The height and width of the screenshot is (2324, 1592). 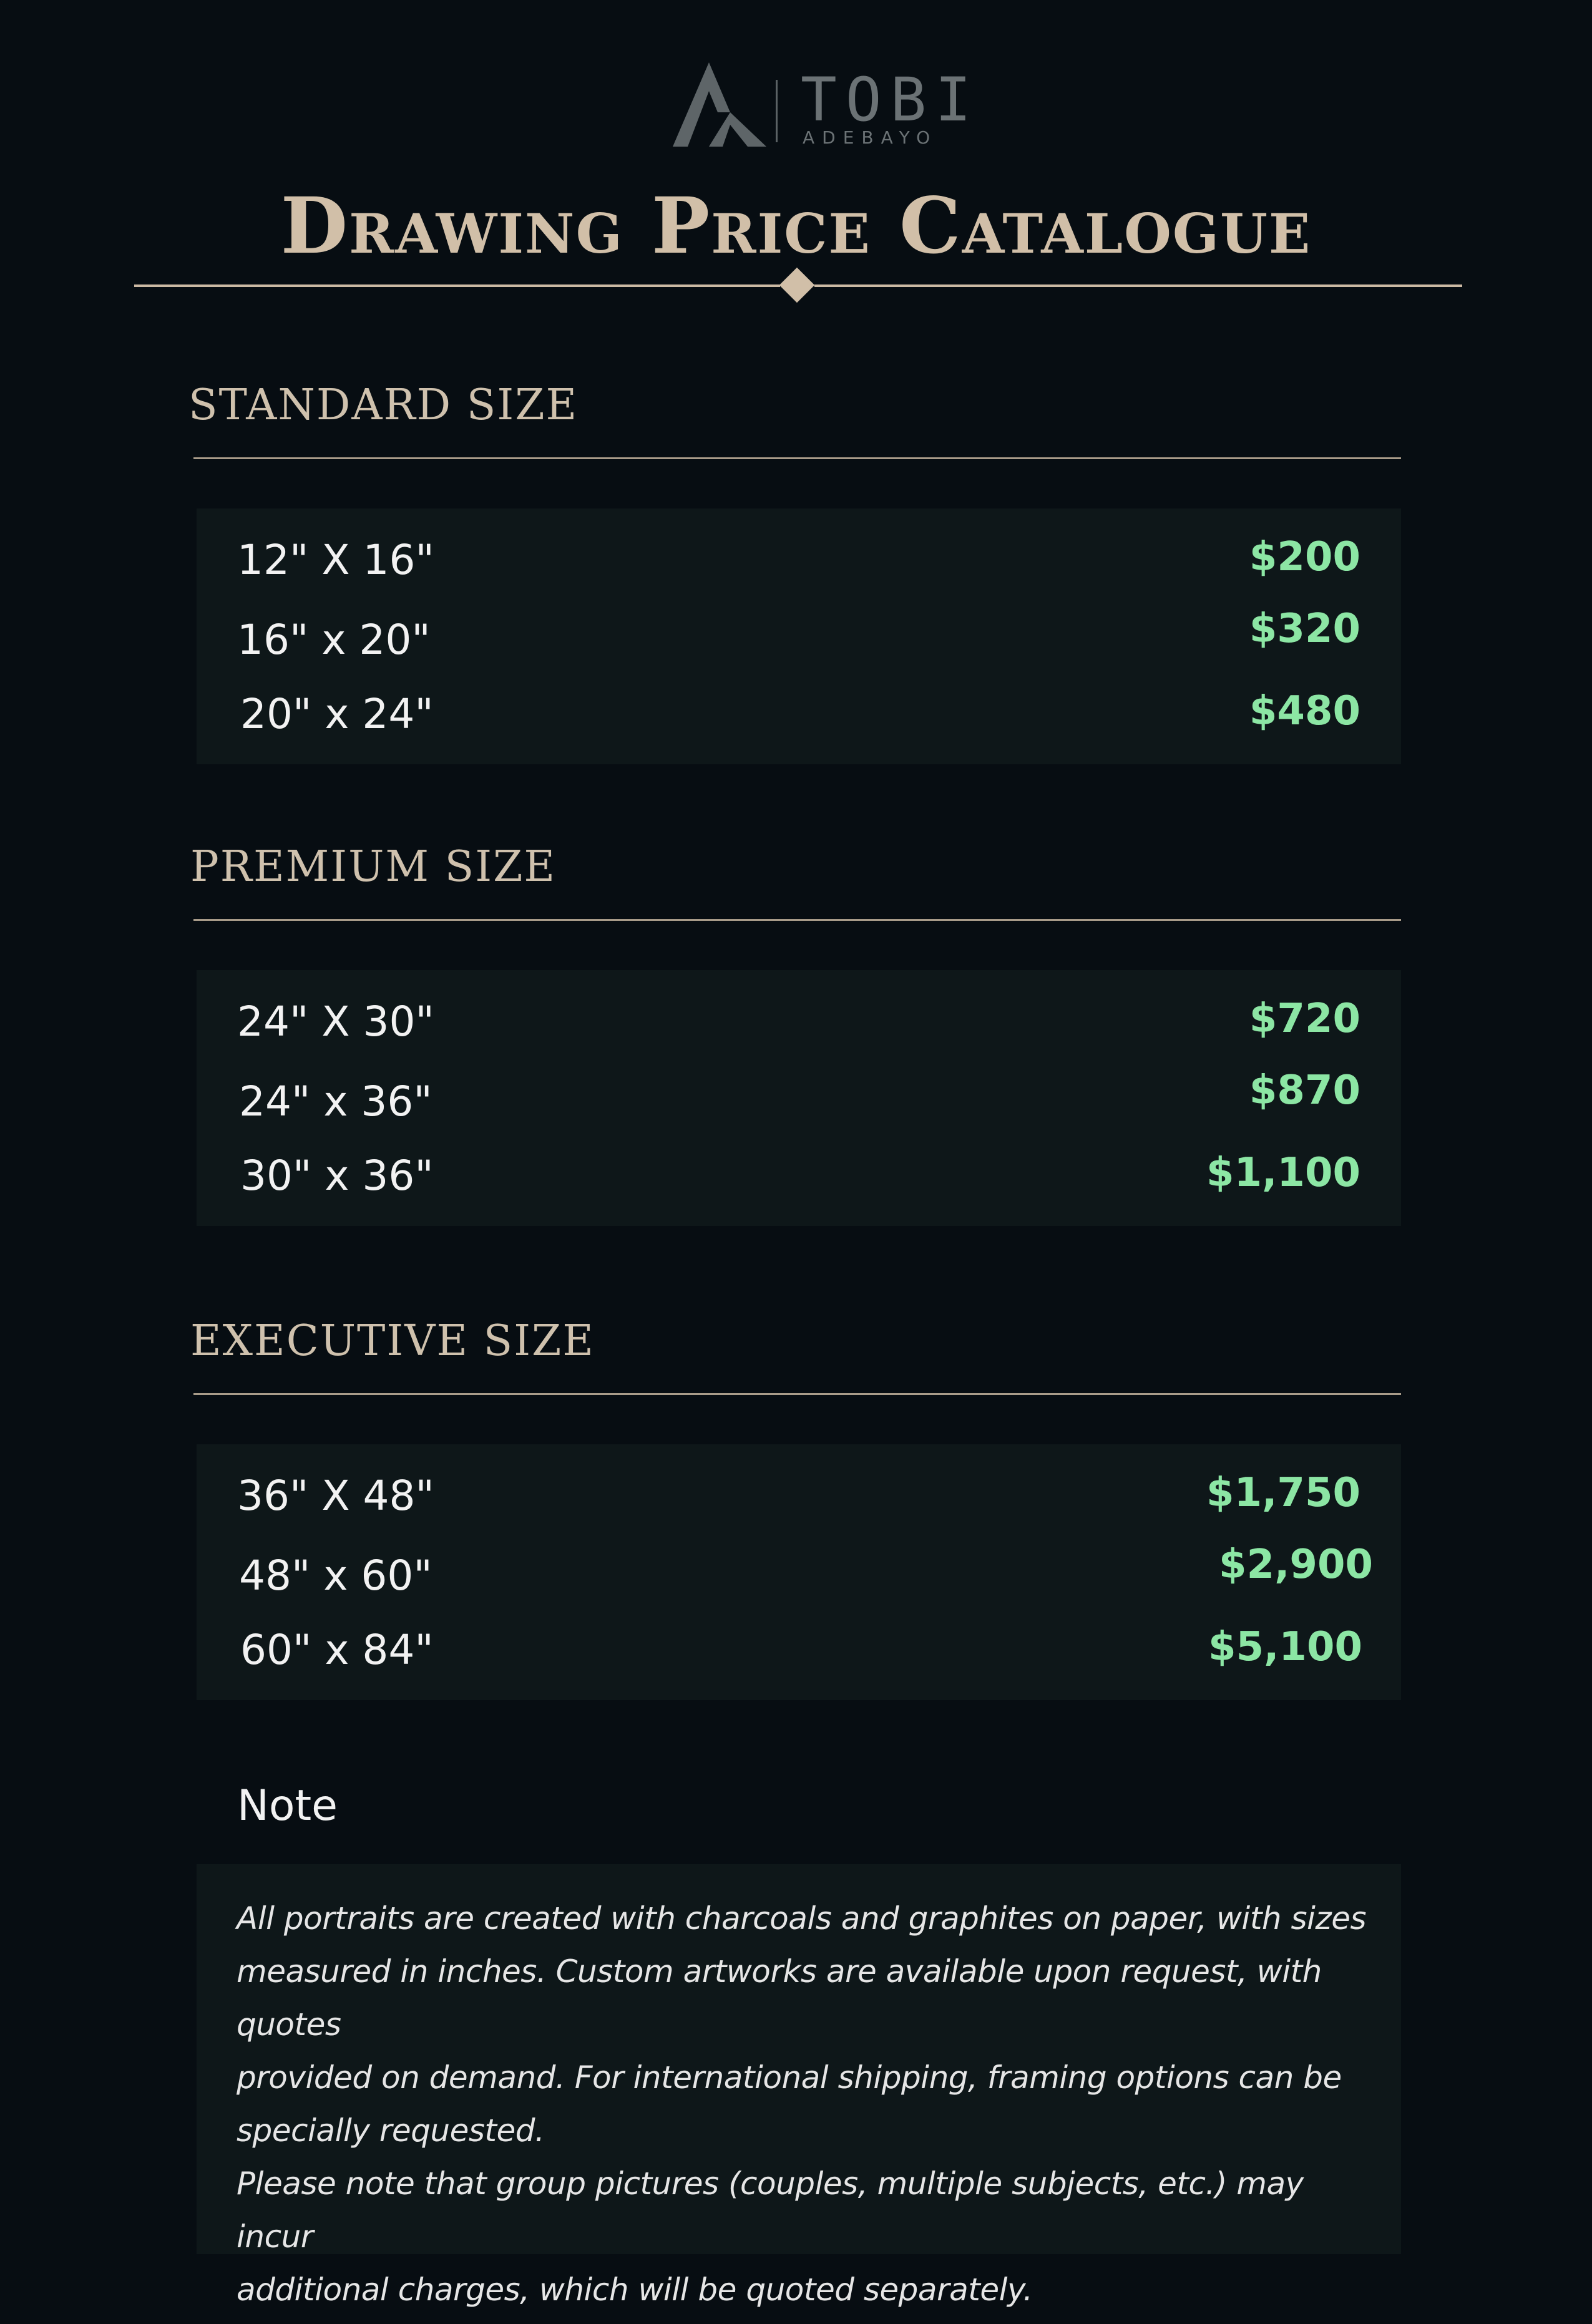 What do you see at coordinates (1285, 1647) in the screenshot?
I see `price-value: $5,100` at bounding box center [1285, 1647].